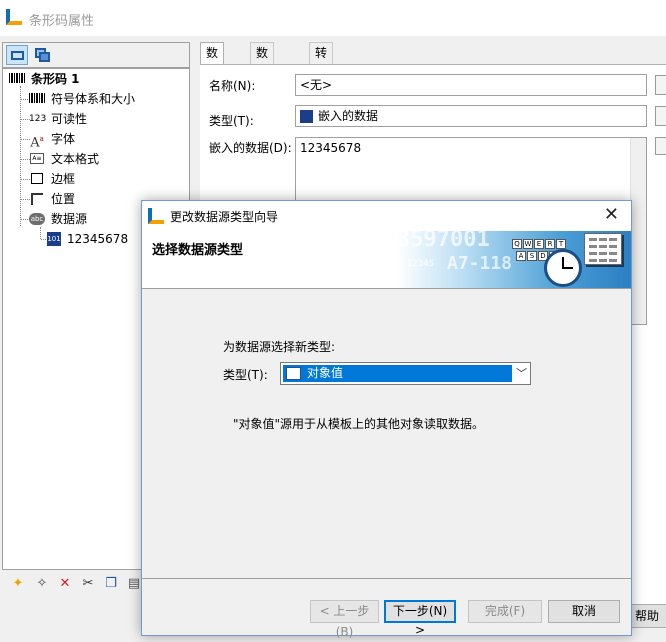 The height and width of the screenshot is (642, 666). Describe the element at coordinates (104, 119) in the screenshot. I see `tree-item-readability: 123 可读性` at that location.